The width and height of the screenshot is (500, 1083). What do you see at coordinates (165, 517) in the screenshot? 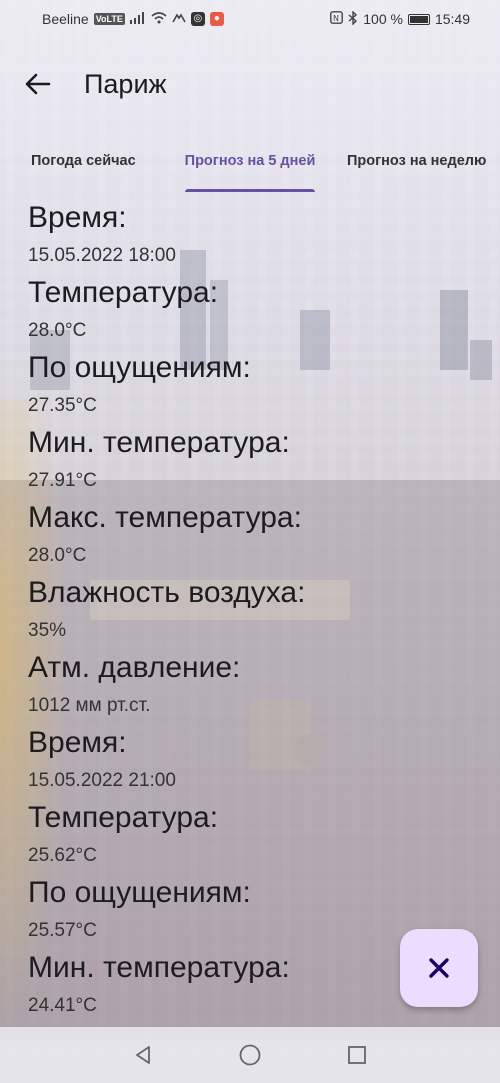
I see `item-label: Макс. температура:` at bounding box center [165, 517].